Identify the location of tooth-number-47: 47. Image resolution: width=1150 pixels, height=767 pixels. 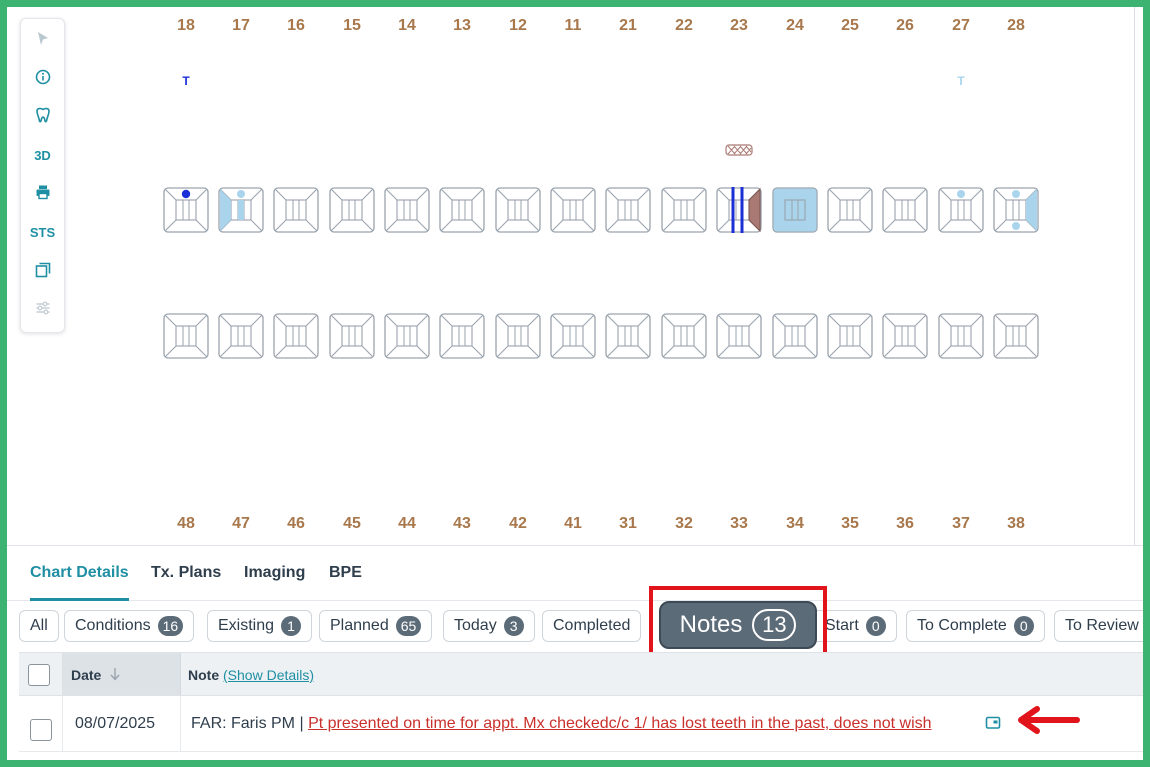
(241, 523).